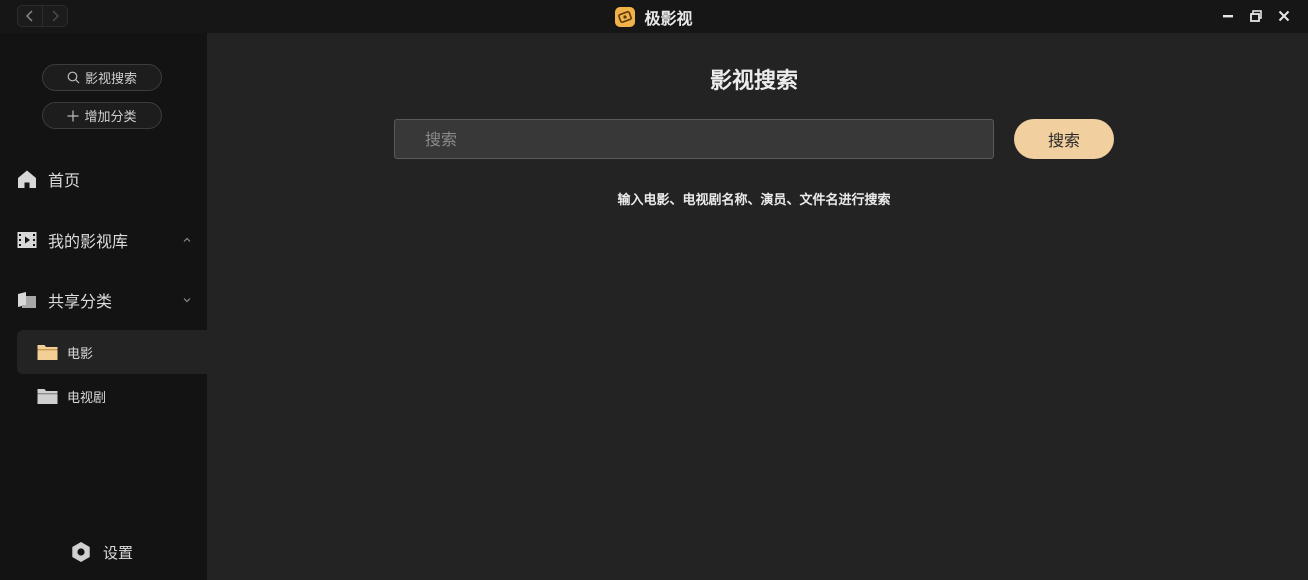 Image resolution: width=1308 pixels, height=580 pixels. I want to click on plus-icon, so click(73, 115).